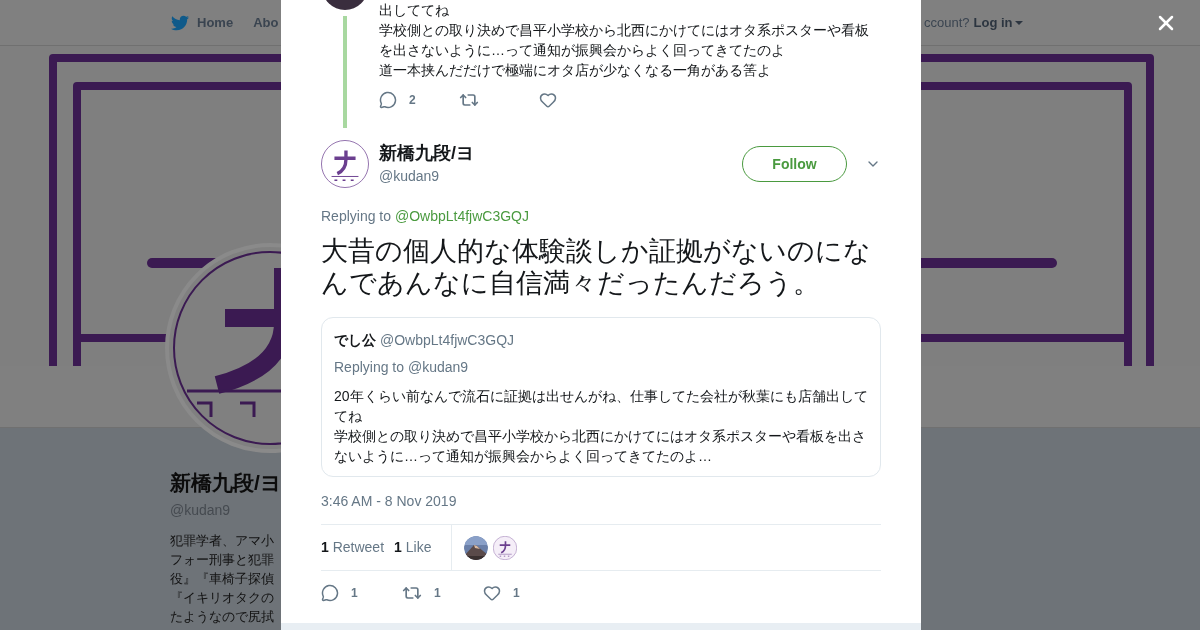 The height and width of the screenshot is (630, 1200). What do you see at coordinates (222, 541) in the screenshot?
I see `bio-text: 犯罪学者、アマ小` at bounding box center [222, 541].